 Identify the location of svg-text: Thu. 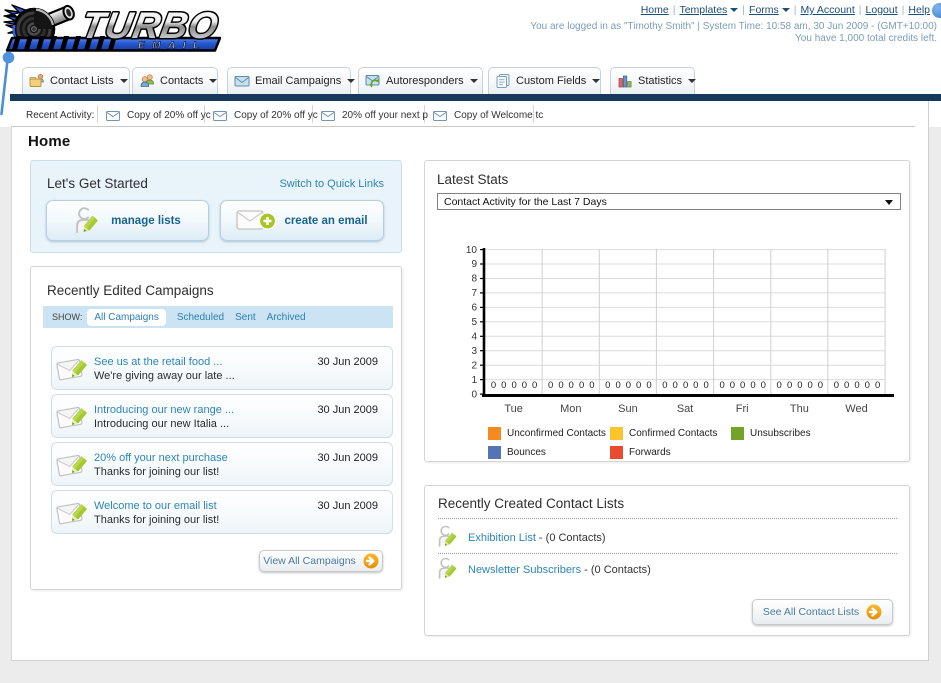
(799, 409).